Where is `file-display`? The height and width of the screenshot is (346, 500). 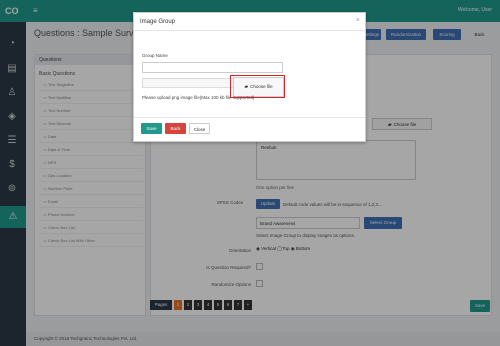 file-display is located at coordinates (188, 83).